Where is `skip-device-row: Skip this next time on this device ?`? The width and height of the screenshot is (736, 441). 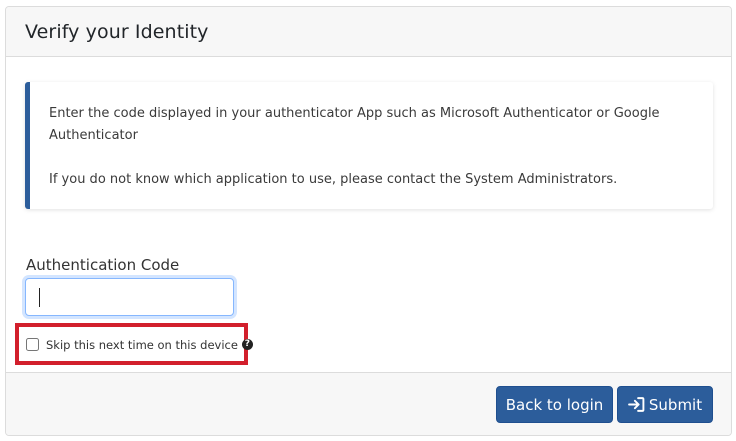
skip-device-row: Skip this next time on this device ? is located at coordinates (139, 344).